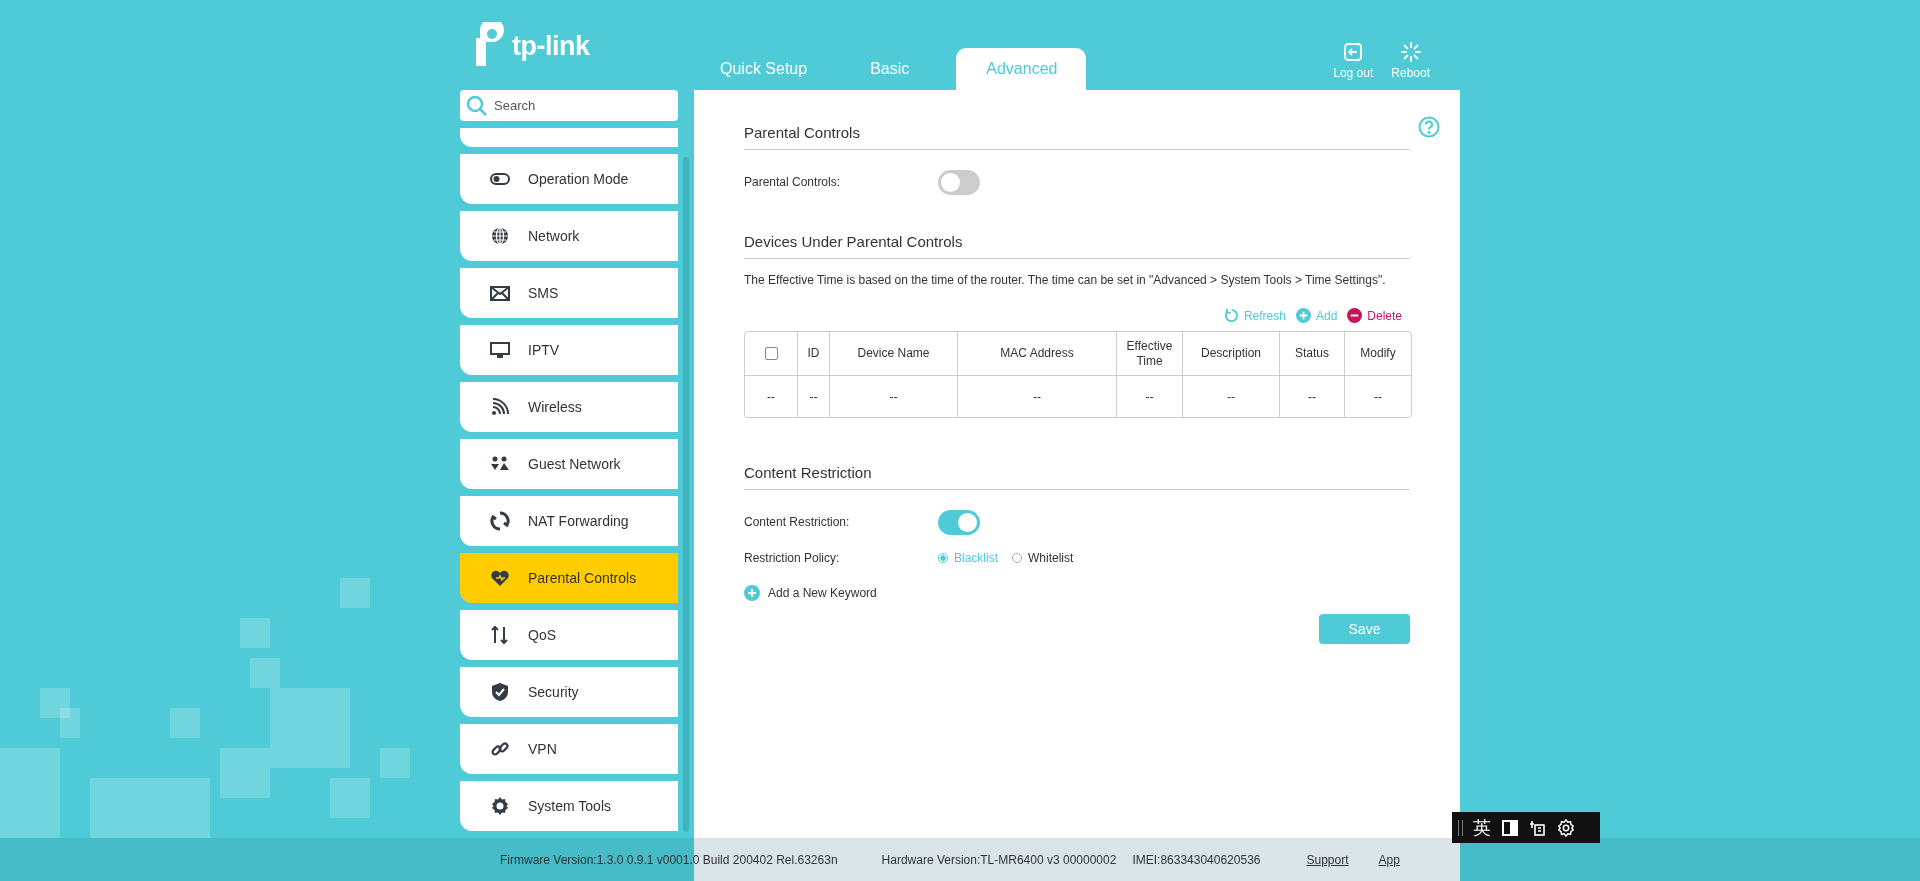 Image resolution: width=1920 pixels, height=881 pixels. I want to click on sidebar-item: VPN, so click(569, 749).